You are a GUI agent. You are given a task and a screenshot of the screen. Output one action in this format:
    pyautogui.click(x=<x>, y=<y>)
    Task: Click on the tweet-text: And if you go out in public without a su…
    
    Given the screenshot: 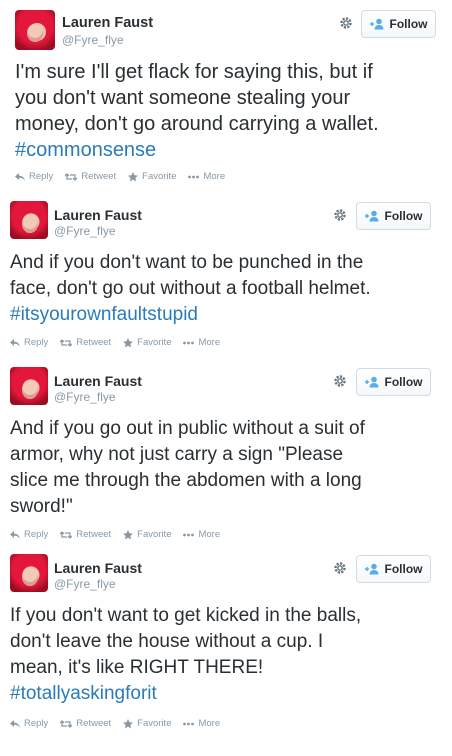 What is the action you would take?
    pyautogui.click(x=187, y=468)
    